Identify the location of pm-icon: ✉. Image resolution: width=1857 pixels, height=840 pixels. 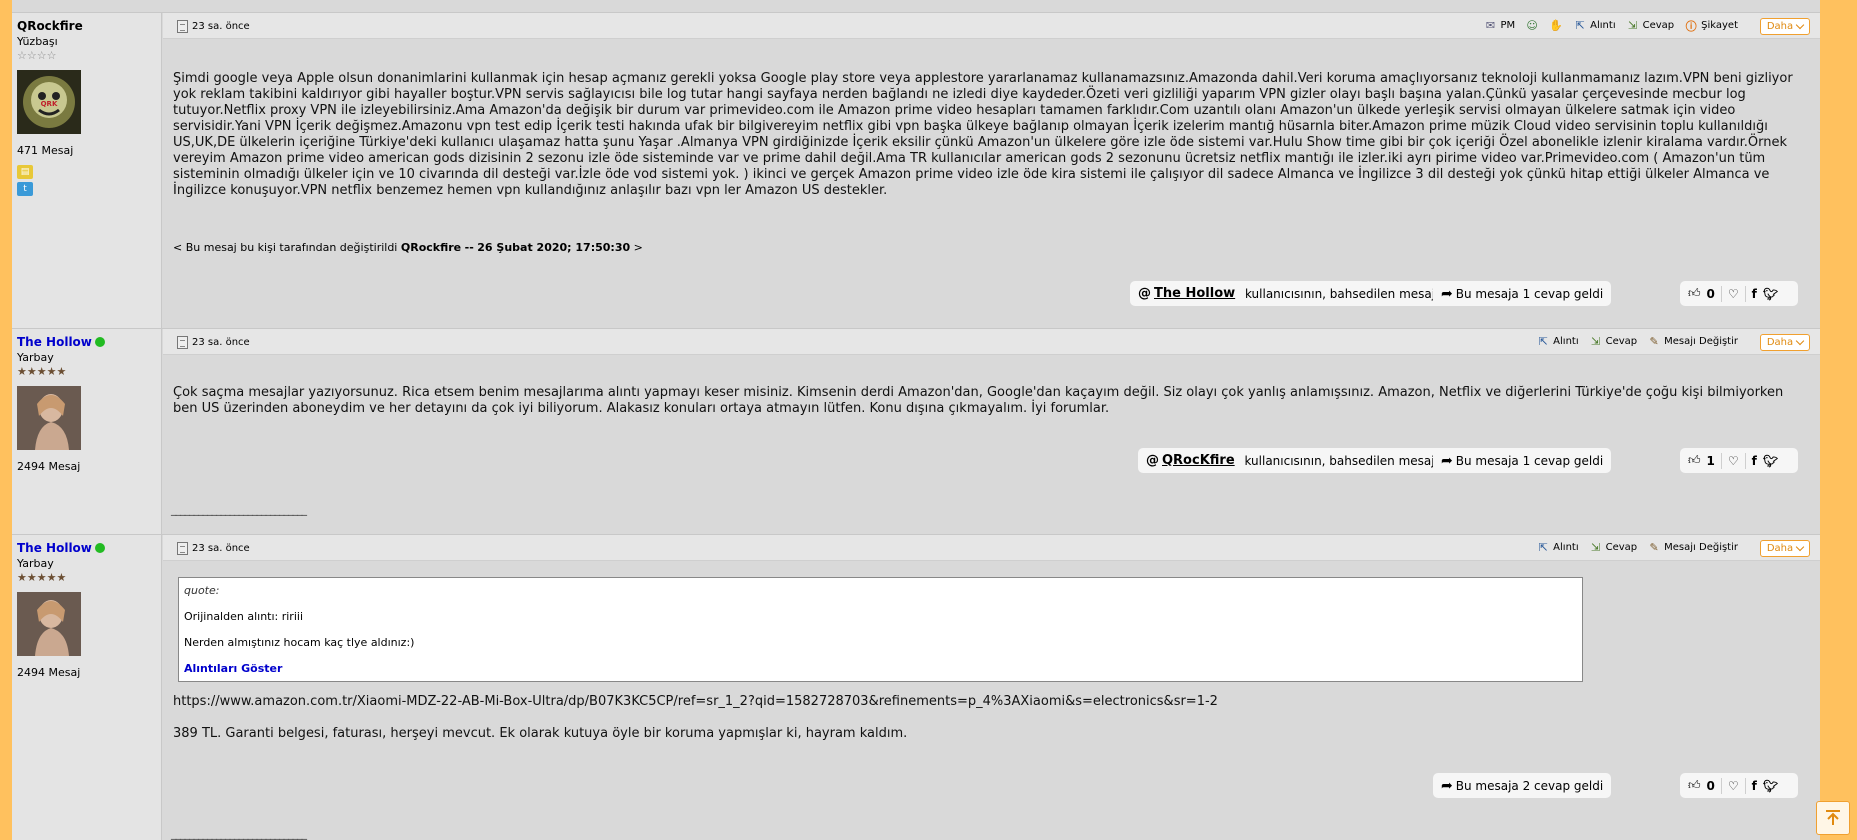
(1490, 25).